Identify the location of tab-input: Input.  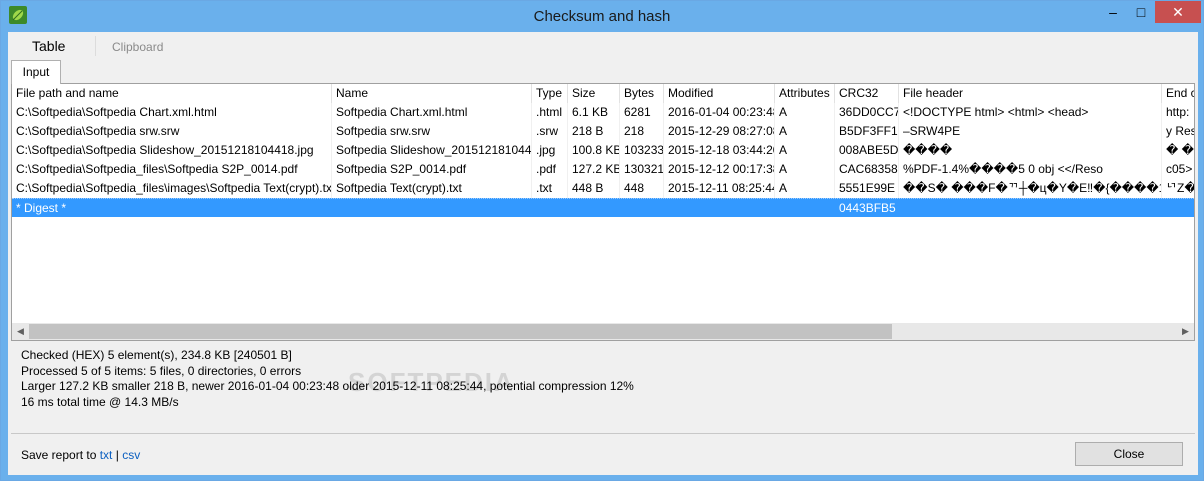
(36, 72).